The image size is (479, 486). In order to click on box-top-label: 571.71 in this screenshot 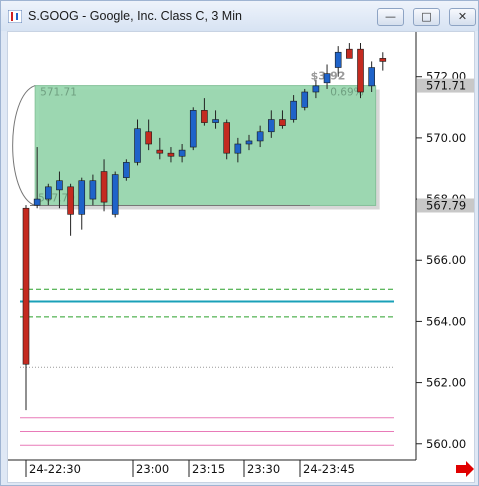, I will do `click(58, 93)`.